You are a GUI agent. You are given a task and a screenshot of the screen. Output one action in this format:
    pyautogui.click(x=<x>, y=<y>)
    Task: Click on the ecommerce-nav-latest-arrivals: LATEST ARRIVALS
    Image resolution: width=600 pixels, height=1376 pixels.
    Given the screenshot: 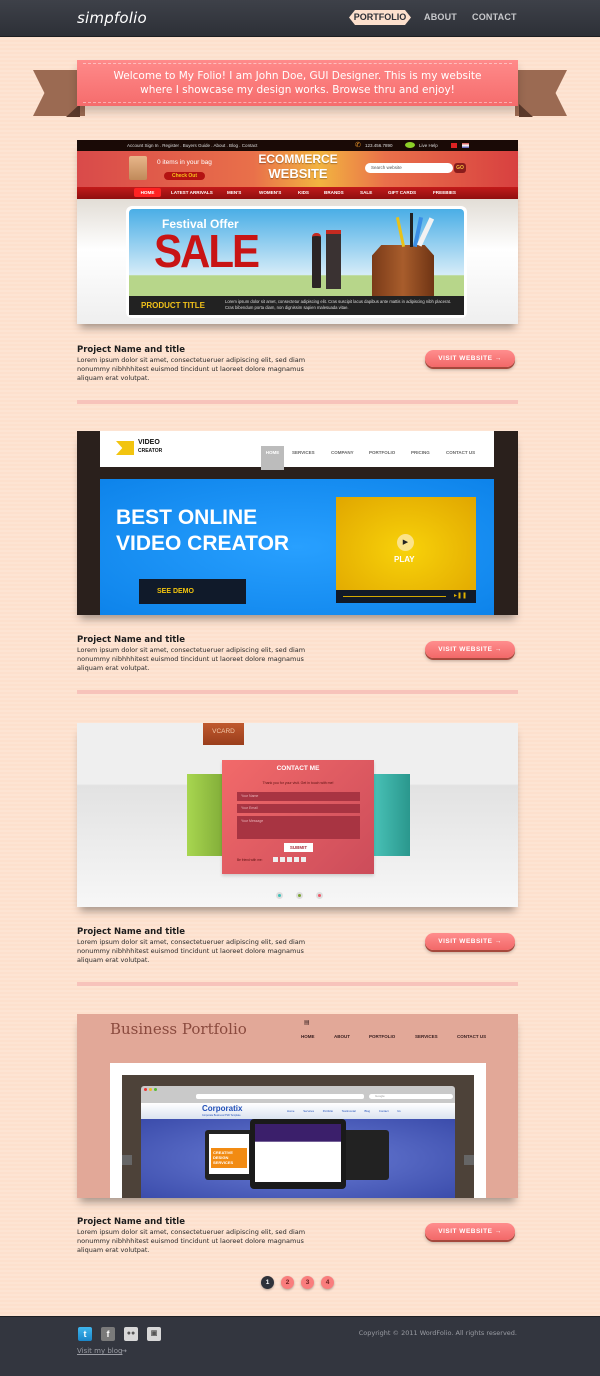 What is the action you would take?
    pyautogui.click(x=192, y=192)
    